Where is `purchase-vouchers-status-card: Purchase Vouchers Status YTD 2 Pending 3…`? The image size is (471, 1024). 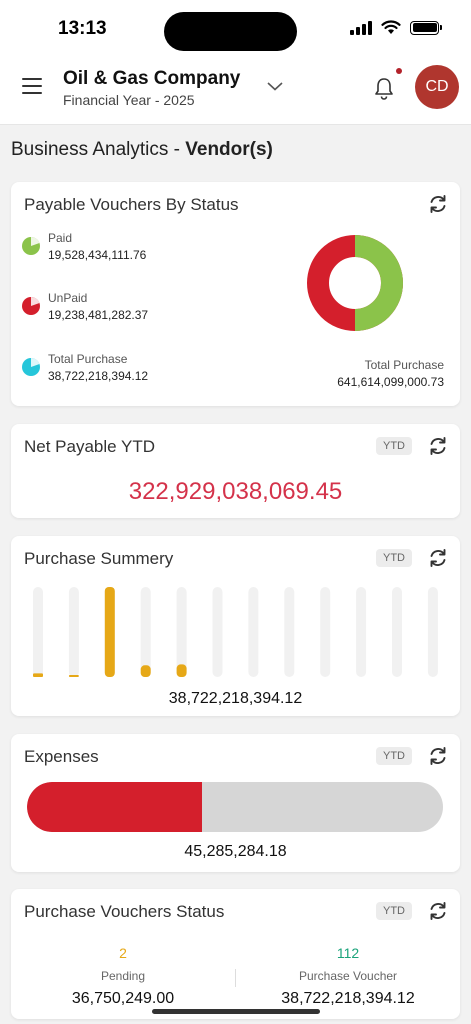 purchase-vouchers-status-card: Purchase Vouchers Status YTD 2 Pending 3… is located at coordinates (235, 954).